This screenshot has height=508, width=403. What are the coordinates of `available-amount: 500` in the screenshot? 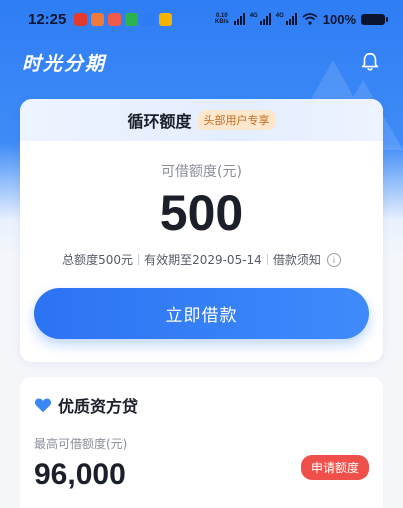 It's located at (201, 213).